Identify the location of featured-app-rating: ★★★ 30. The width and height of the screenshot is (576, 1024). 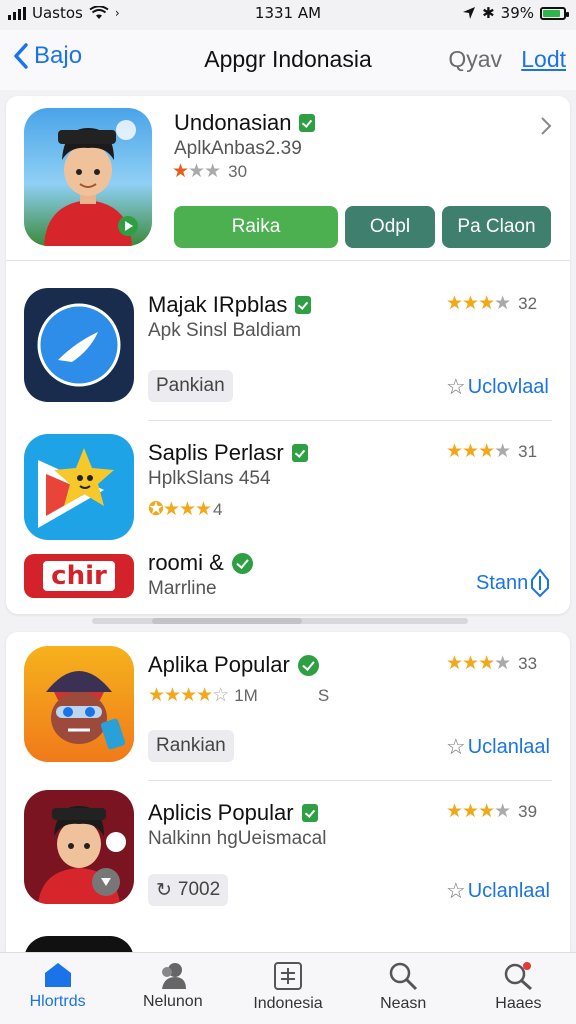
(209, 171).